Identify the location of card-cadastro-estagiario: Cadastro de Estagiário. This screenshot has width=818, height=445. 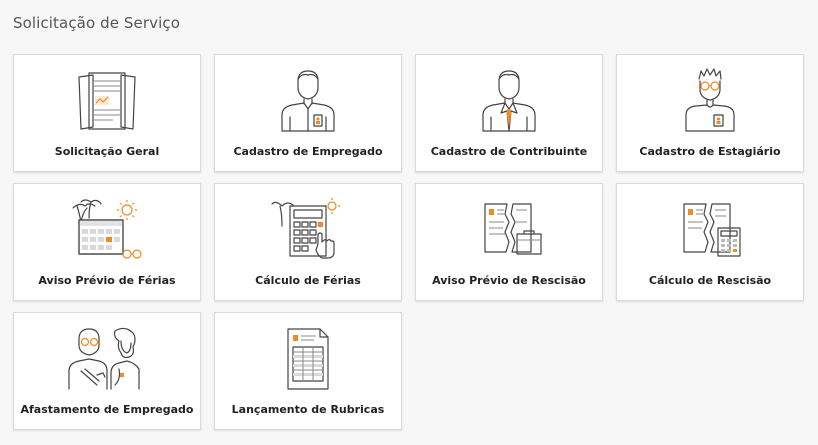
(710, 113).